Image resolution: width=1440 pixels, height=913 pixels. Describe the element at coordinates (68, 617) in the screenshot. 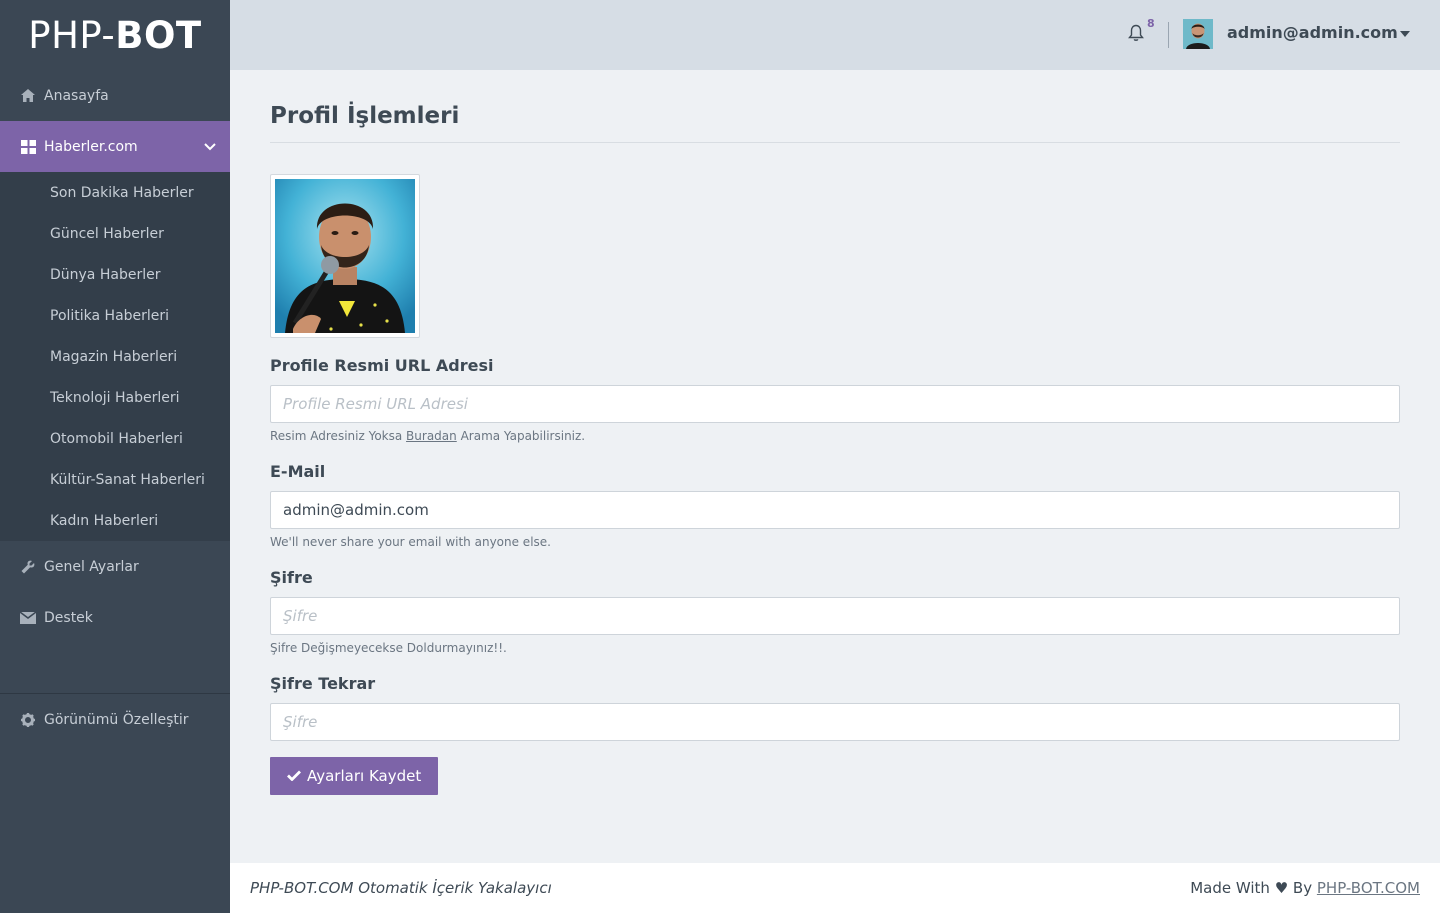

I see `sidebar-item-label: Destek` at that location.